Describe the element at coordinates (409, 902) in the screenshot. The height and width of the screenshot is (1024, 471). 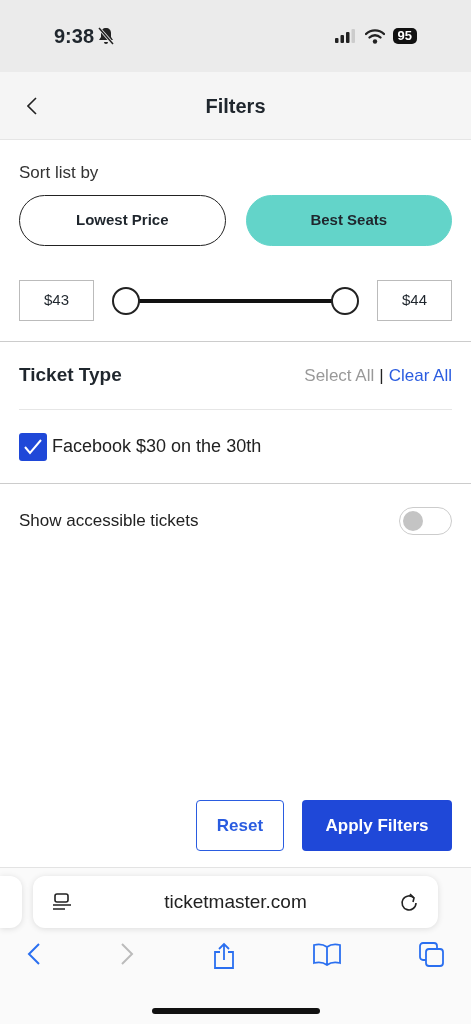
I see `reload-icon` at that location.